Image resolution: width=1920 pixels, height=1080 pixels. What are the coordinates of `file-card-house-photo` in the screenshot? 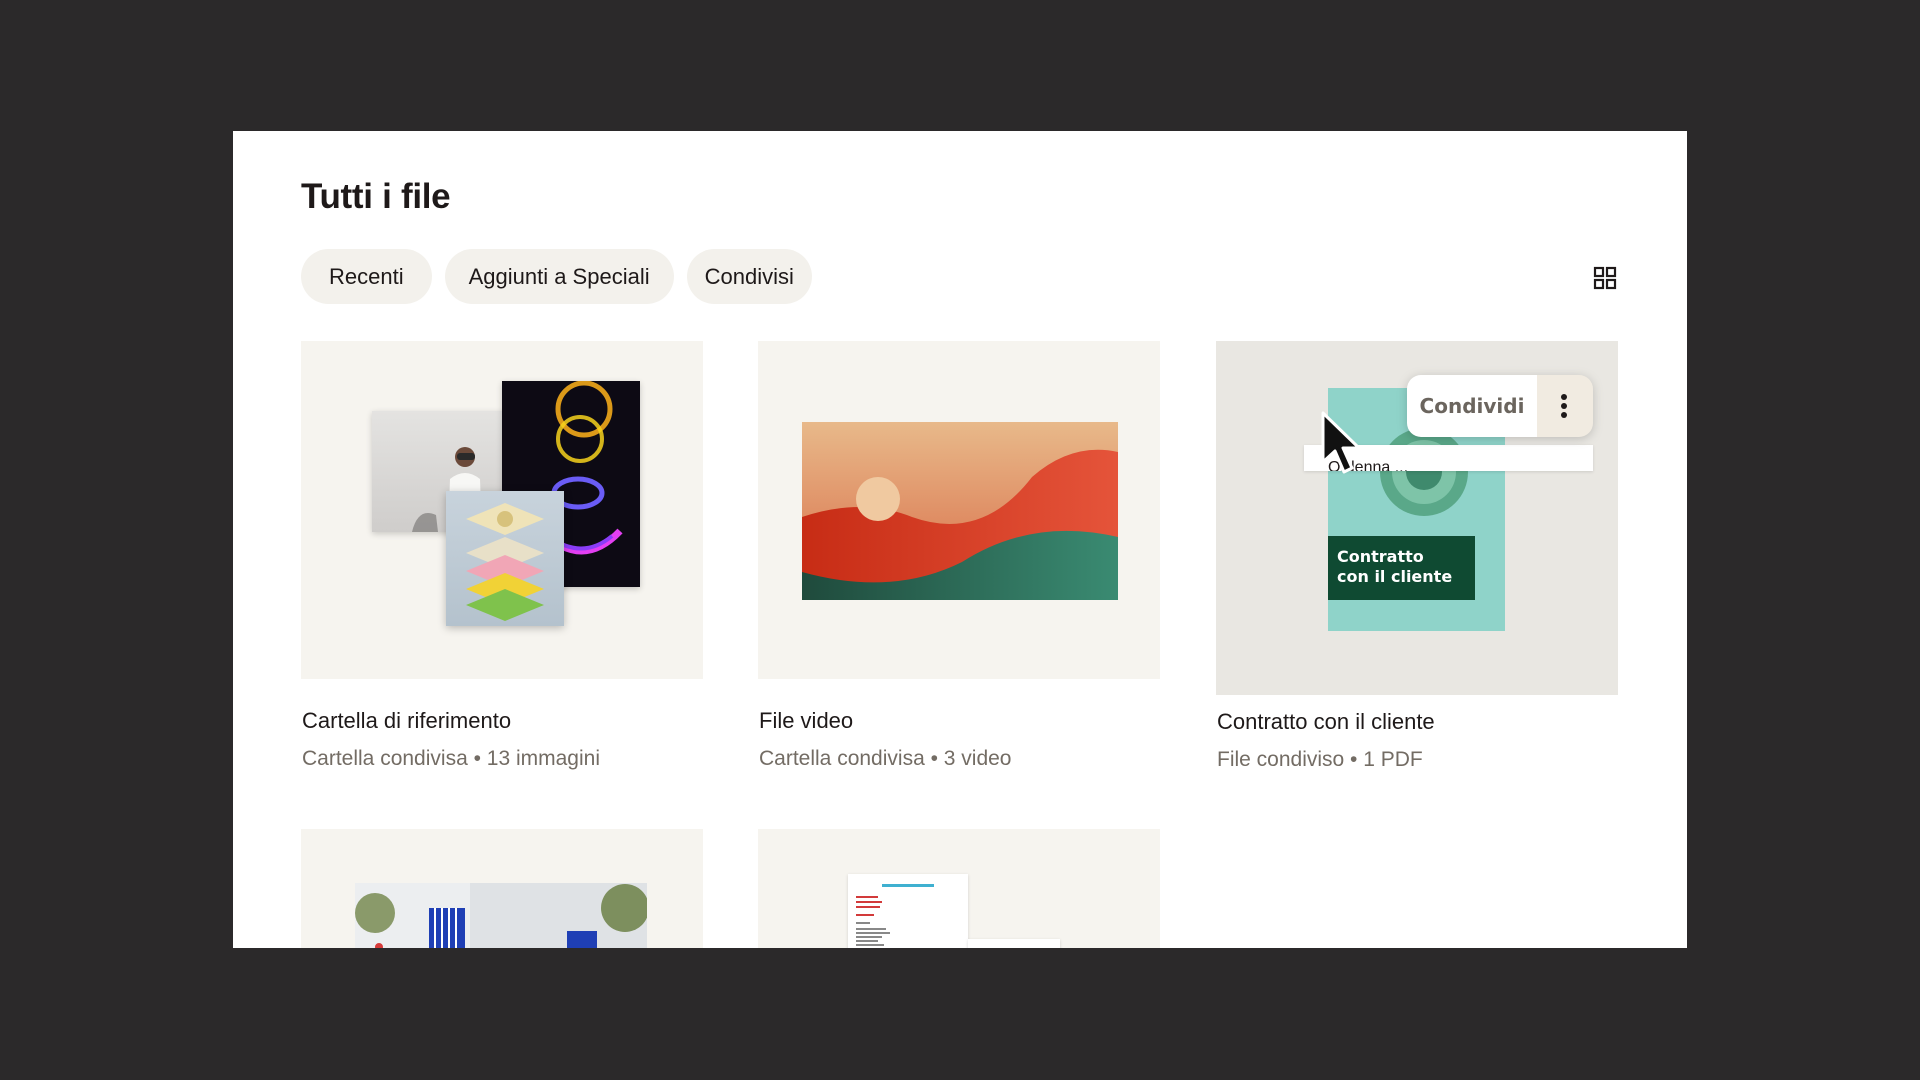 It's located at (502, 888).